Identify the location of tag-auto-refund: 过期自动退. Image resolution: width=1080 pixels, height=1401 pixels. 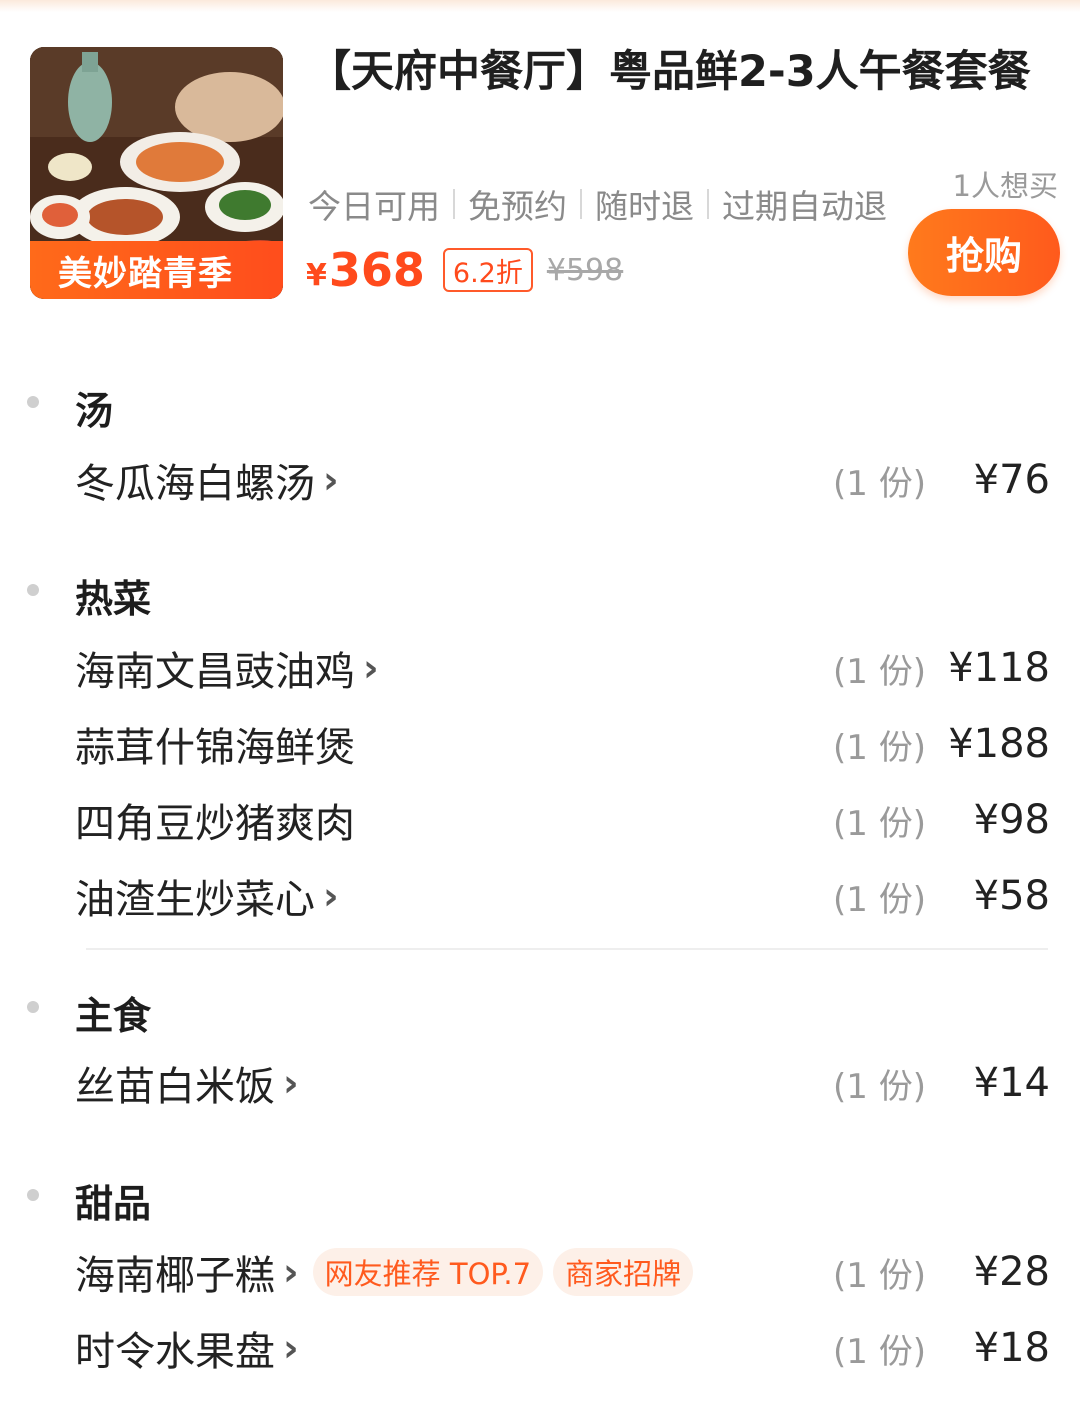
(804, 206).